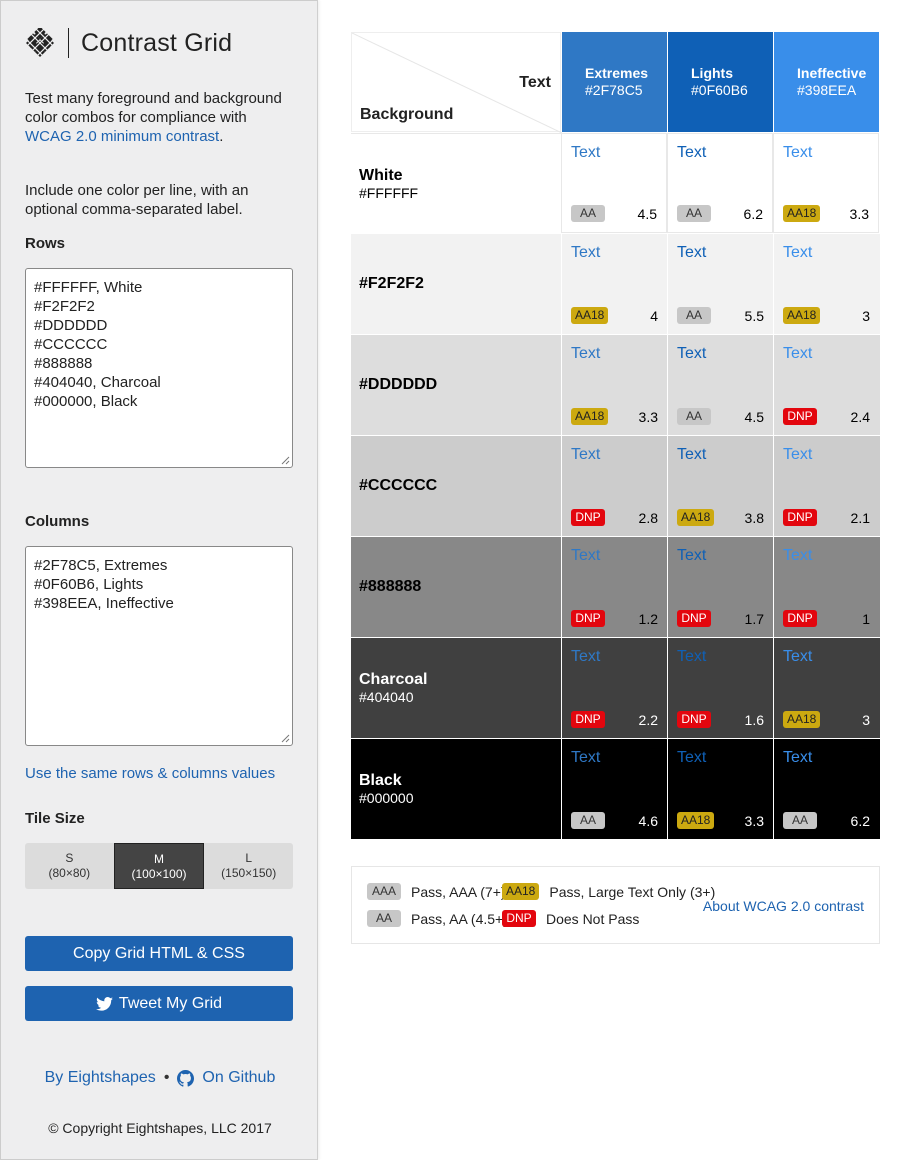  What do you see at coordinates (654, 316) in the screenshot?
I see `contrast-ratio: 4` at bounding box center [654, 316].